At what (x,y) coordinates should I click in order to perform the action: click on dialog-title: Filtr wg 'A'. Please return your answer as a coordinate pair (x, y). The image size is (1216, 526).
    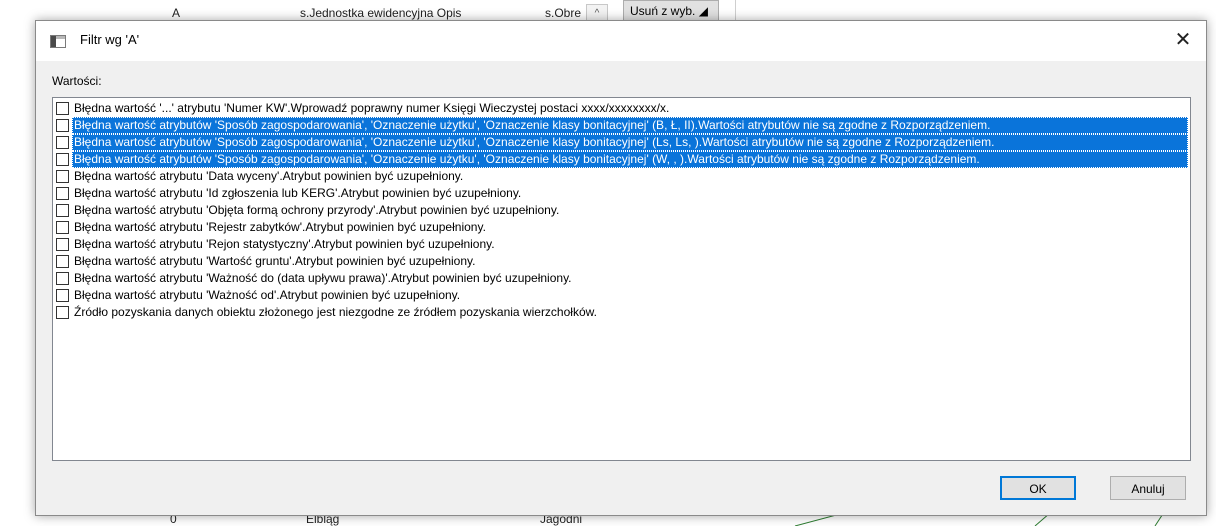
    Looking at the image, I should click on (110, 39).